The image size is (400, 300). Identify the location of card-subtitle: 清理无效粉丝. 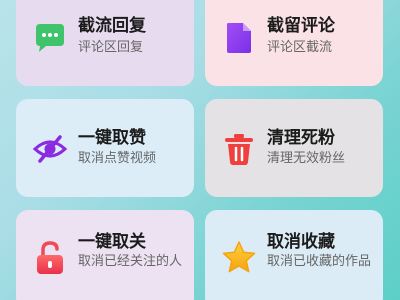
(306, 158).